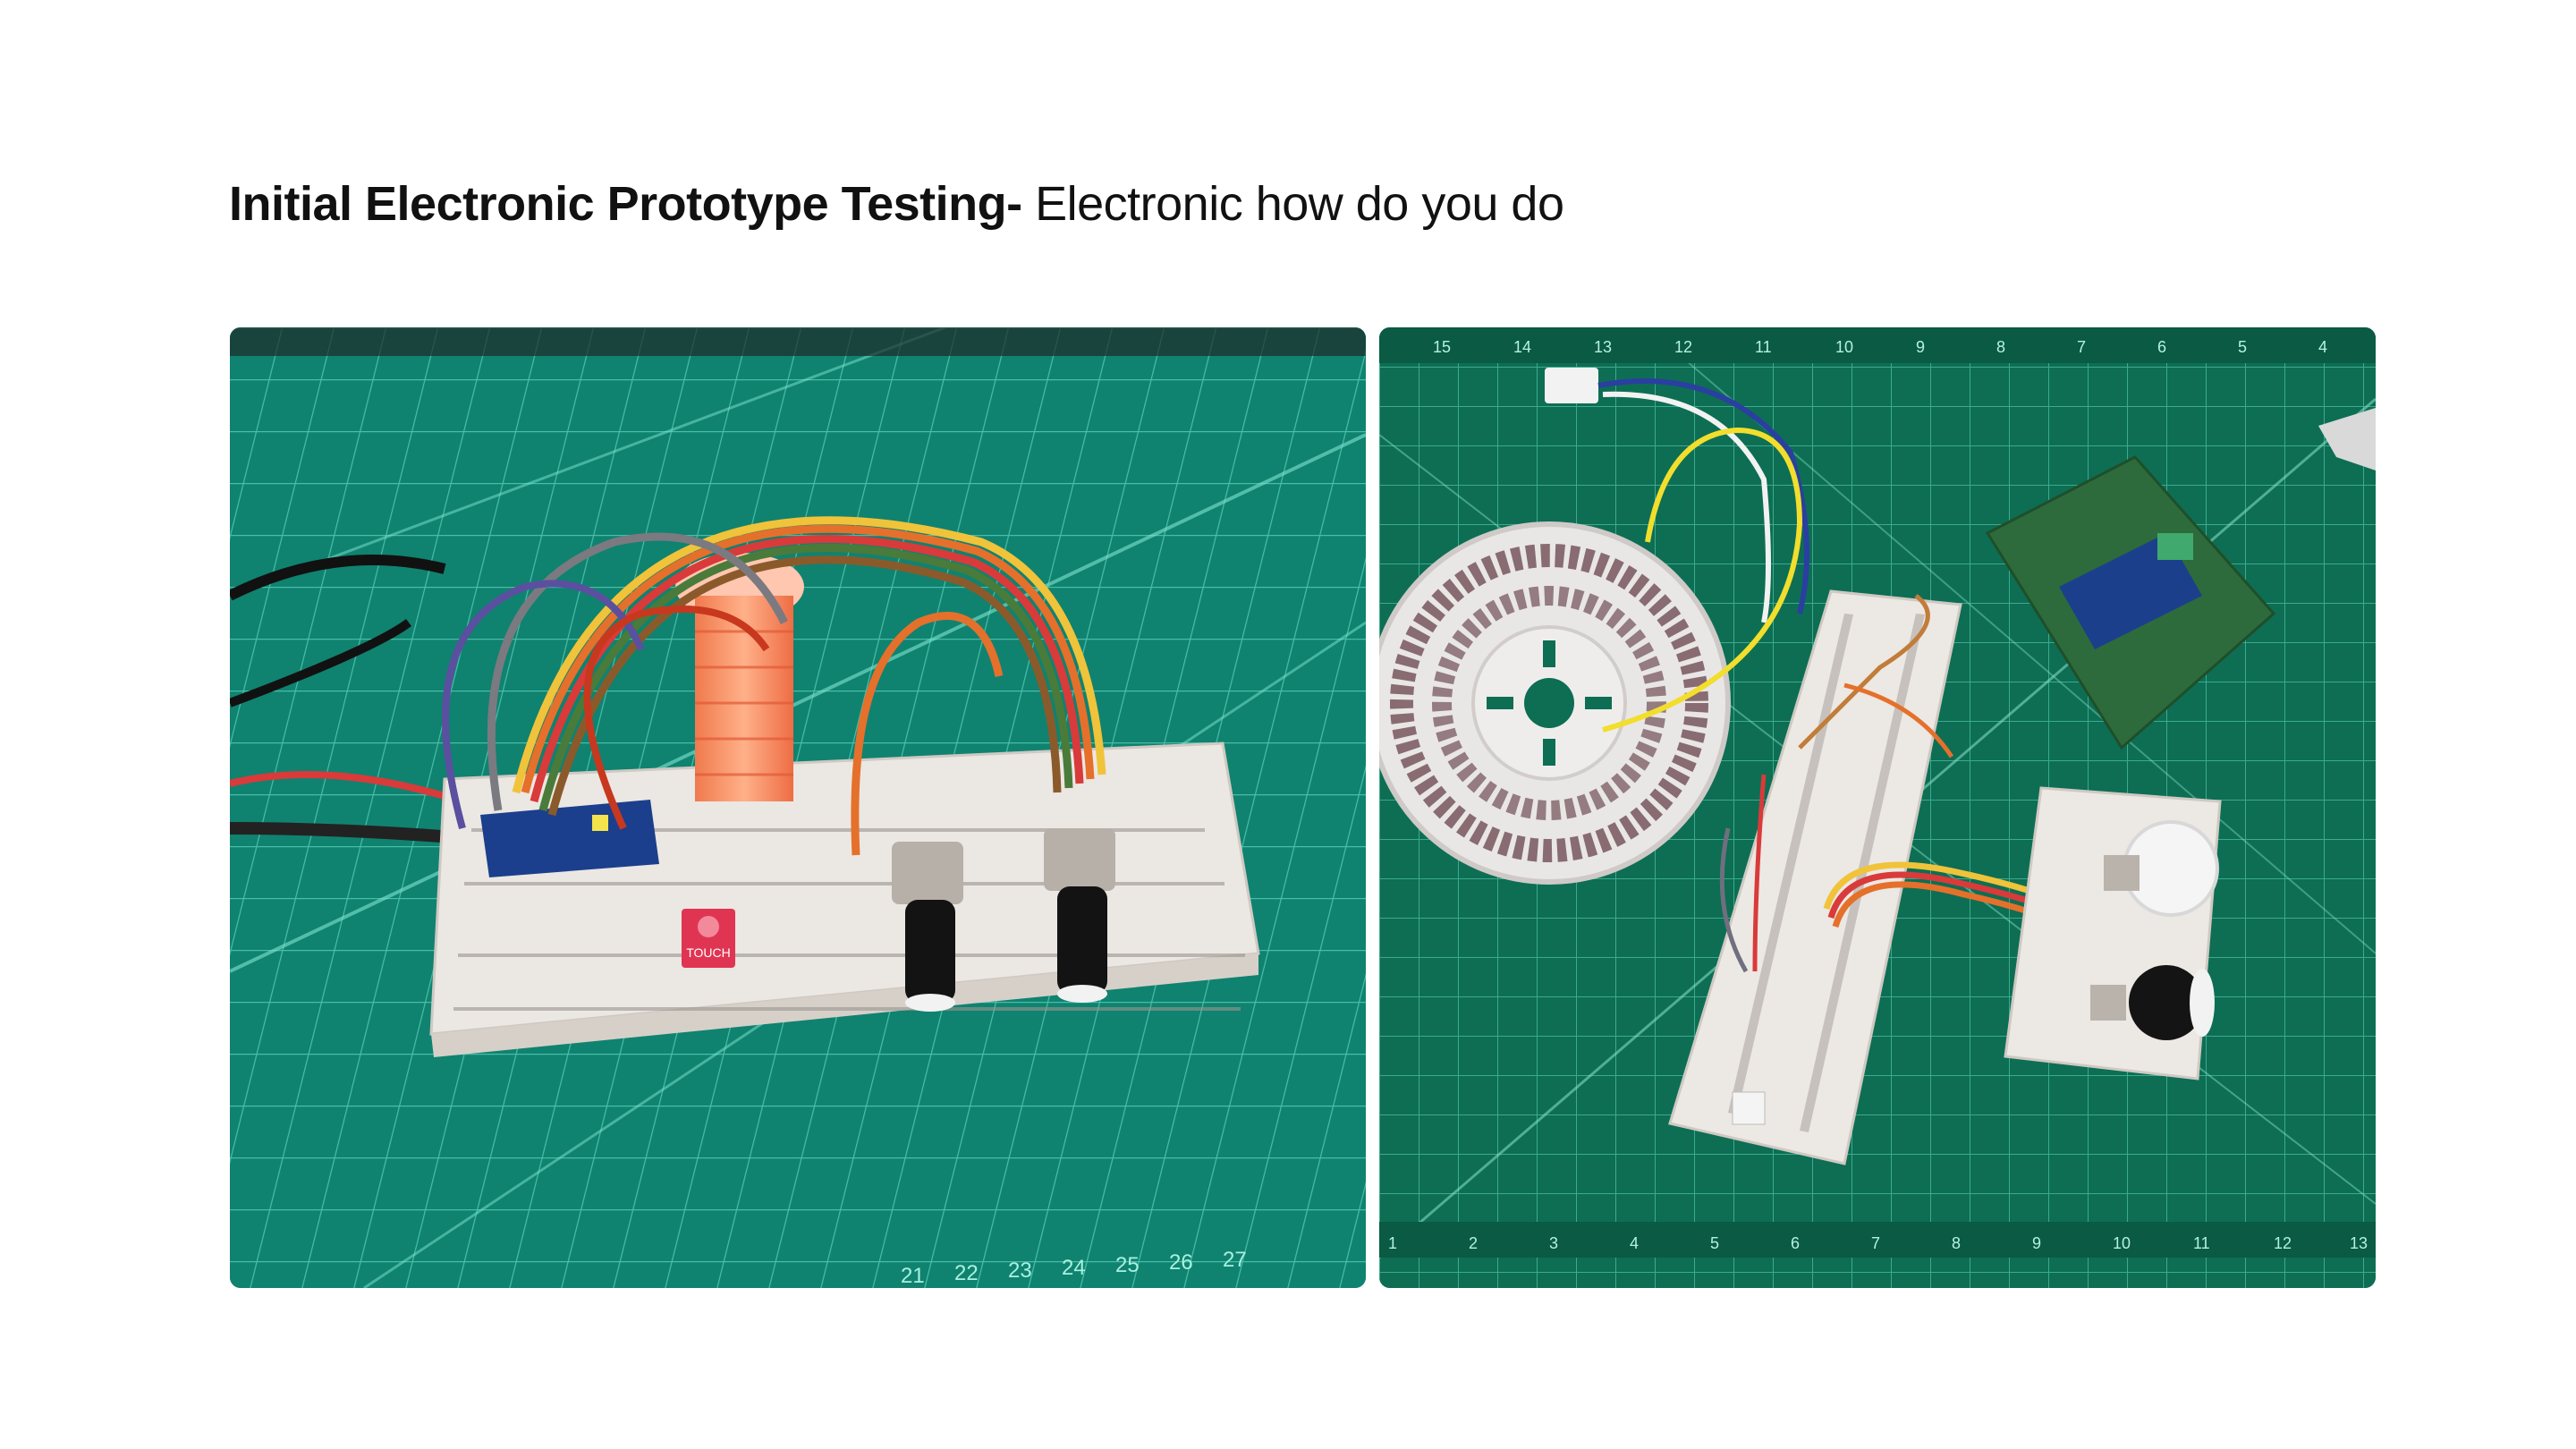 The width and height of the screenshot is (2576, 1449). I want to click on ruler-label: 1, so click(1392, 1243).